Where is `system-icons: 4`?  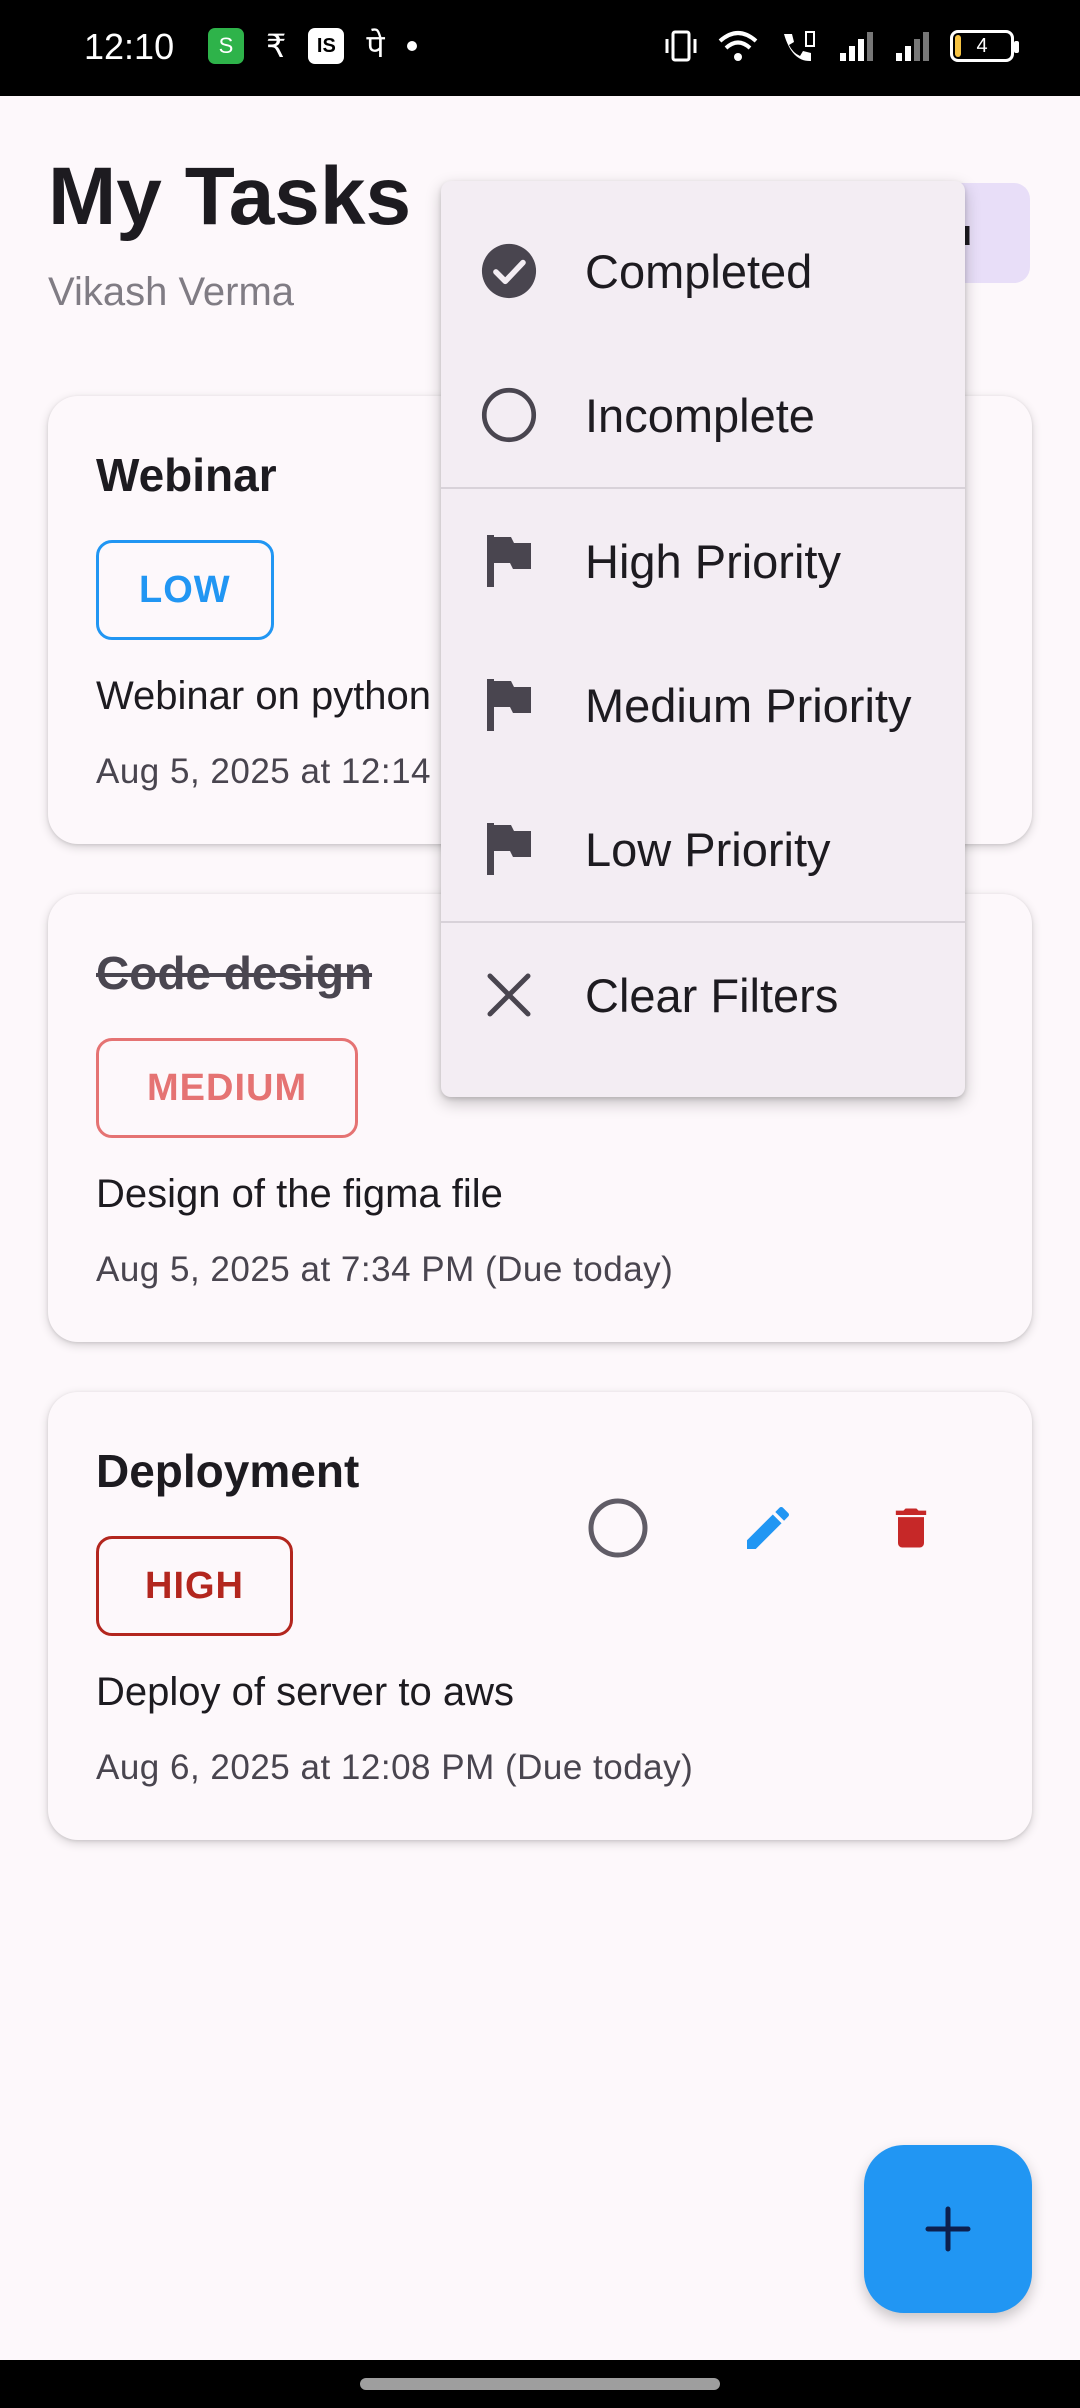 system-icons: 4 is located at coordinates (841, 46).